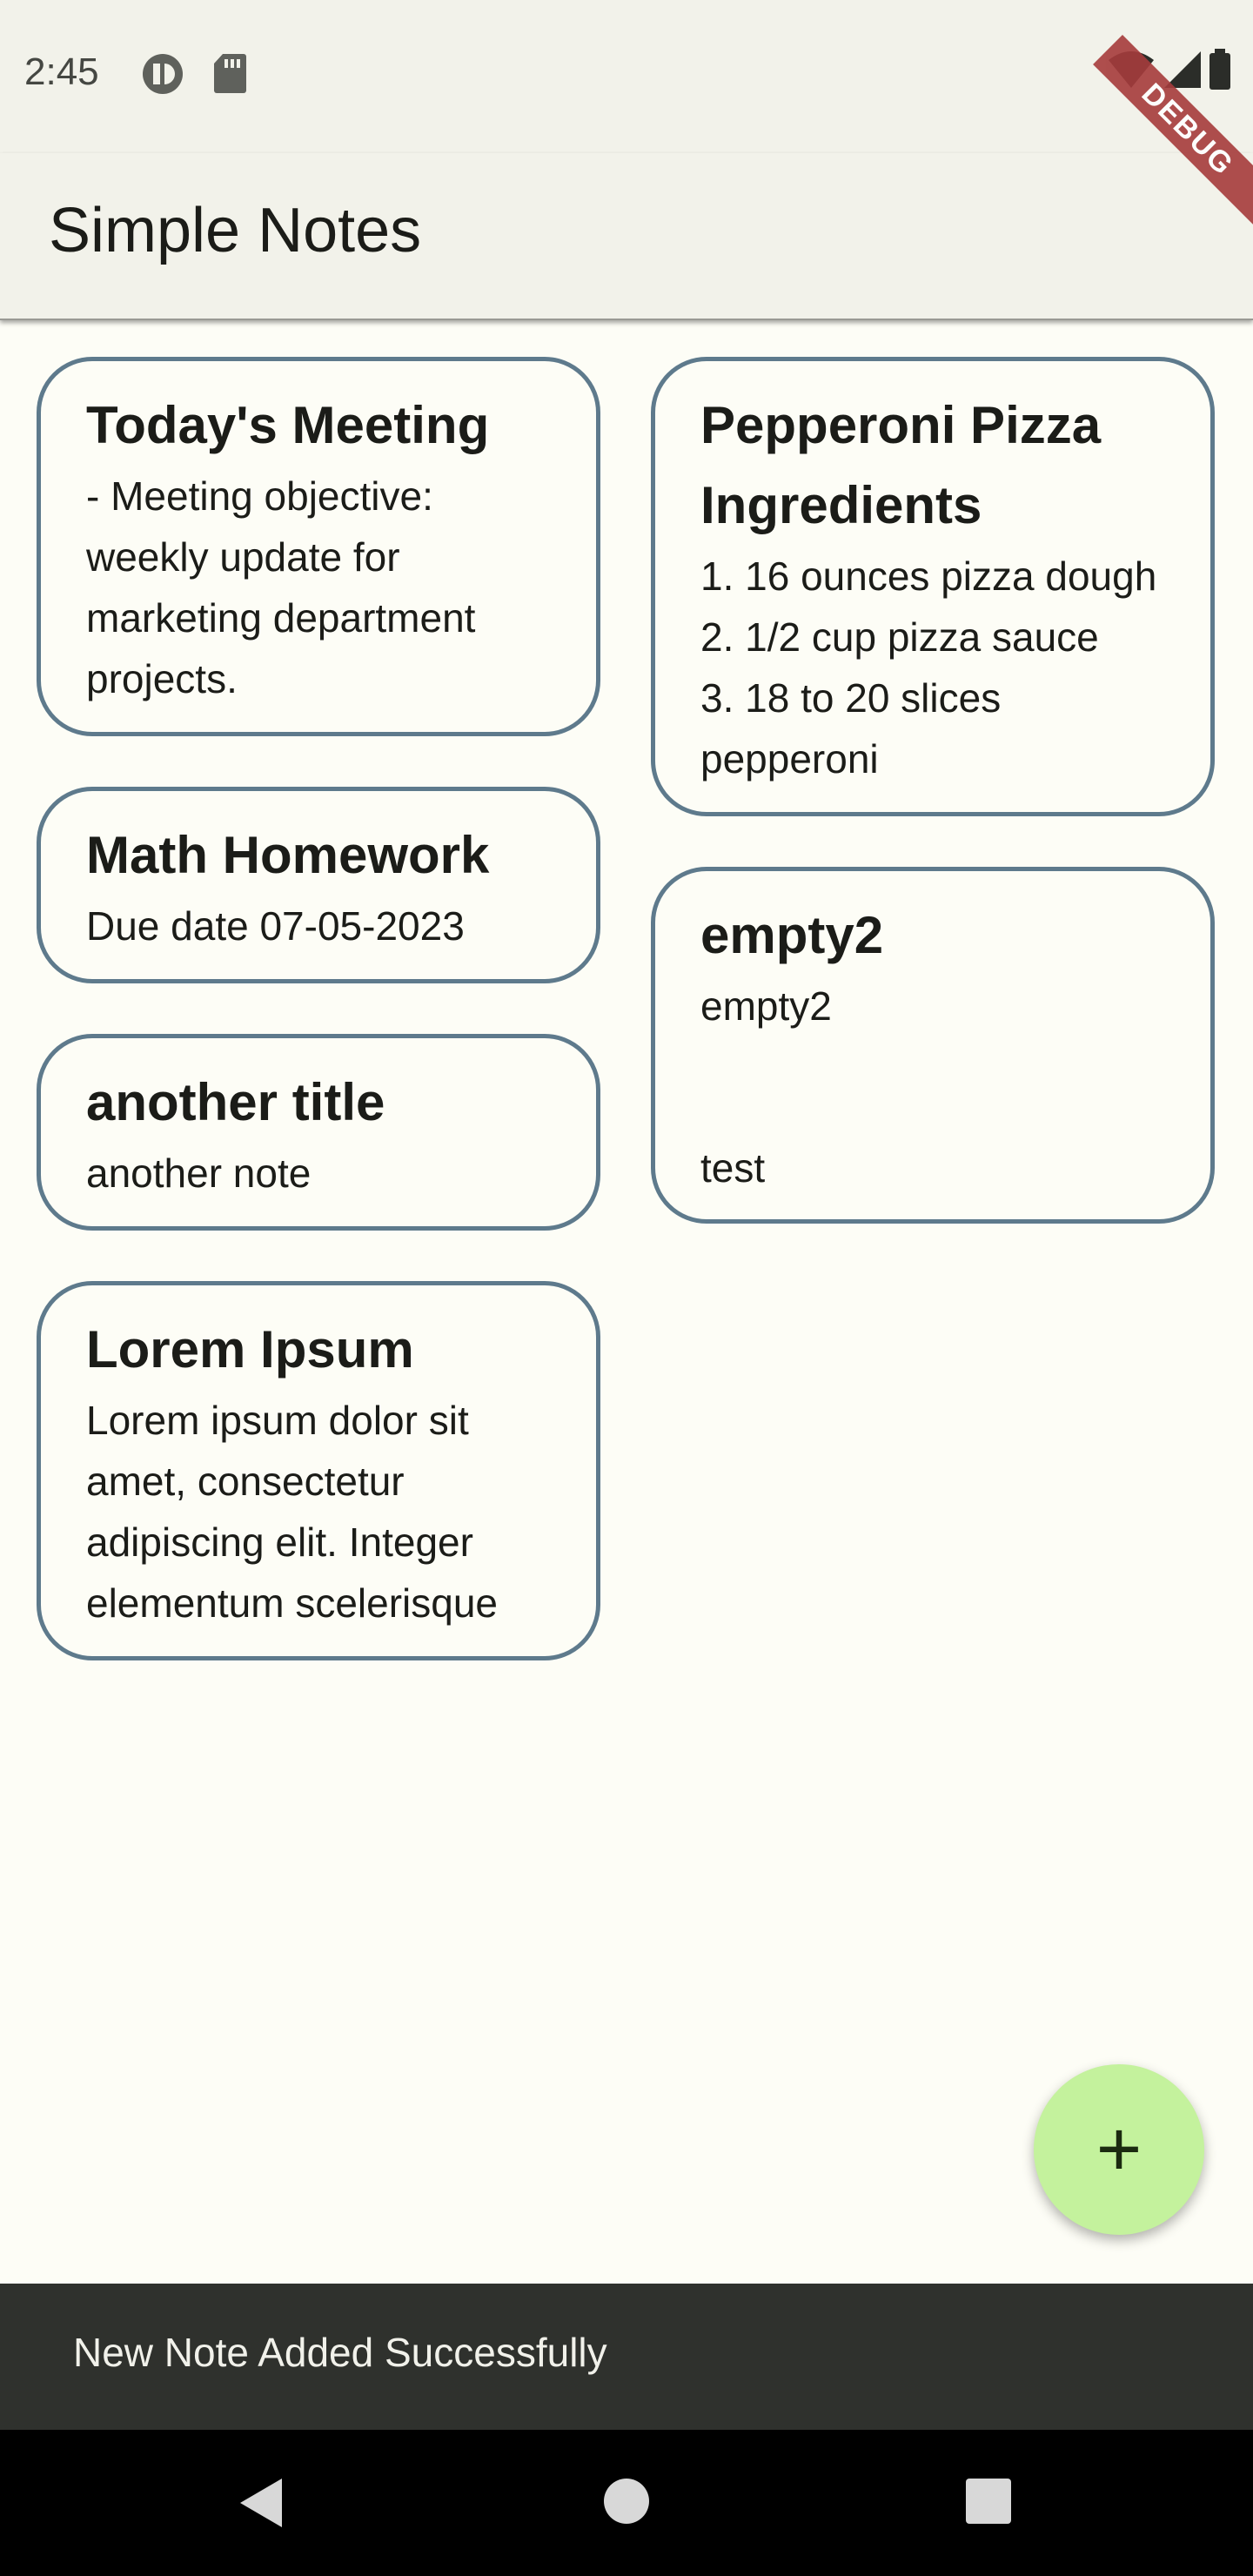 The height and width of the screenshot is (2576, 1253). Describe the element at coordinates (933, 1045) in the screenshot. I see `note-card: empty2 empty2 test` at that location.